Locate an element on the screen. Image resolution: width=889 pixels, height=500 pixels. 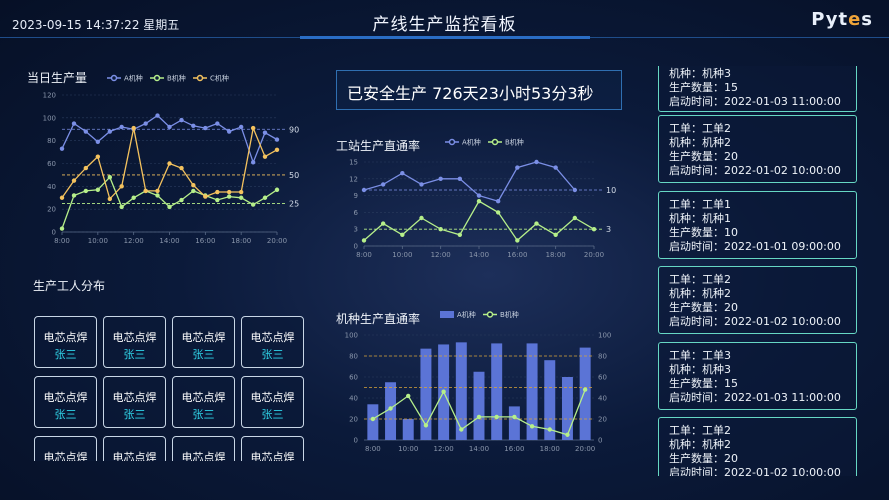
y-tick-label: 100 is located at coordinates (49, 118).